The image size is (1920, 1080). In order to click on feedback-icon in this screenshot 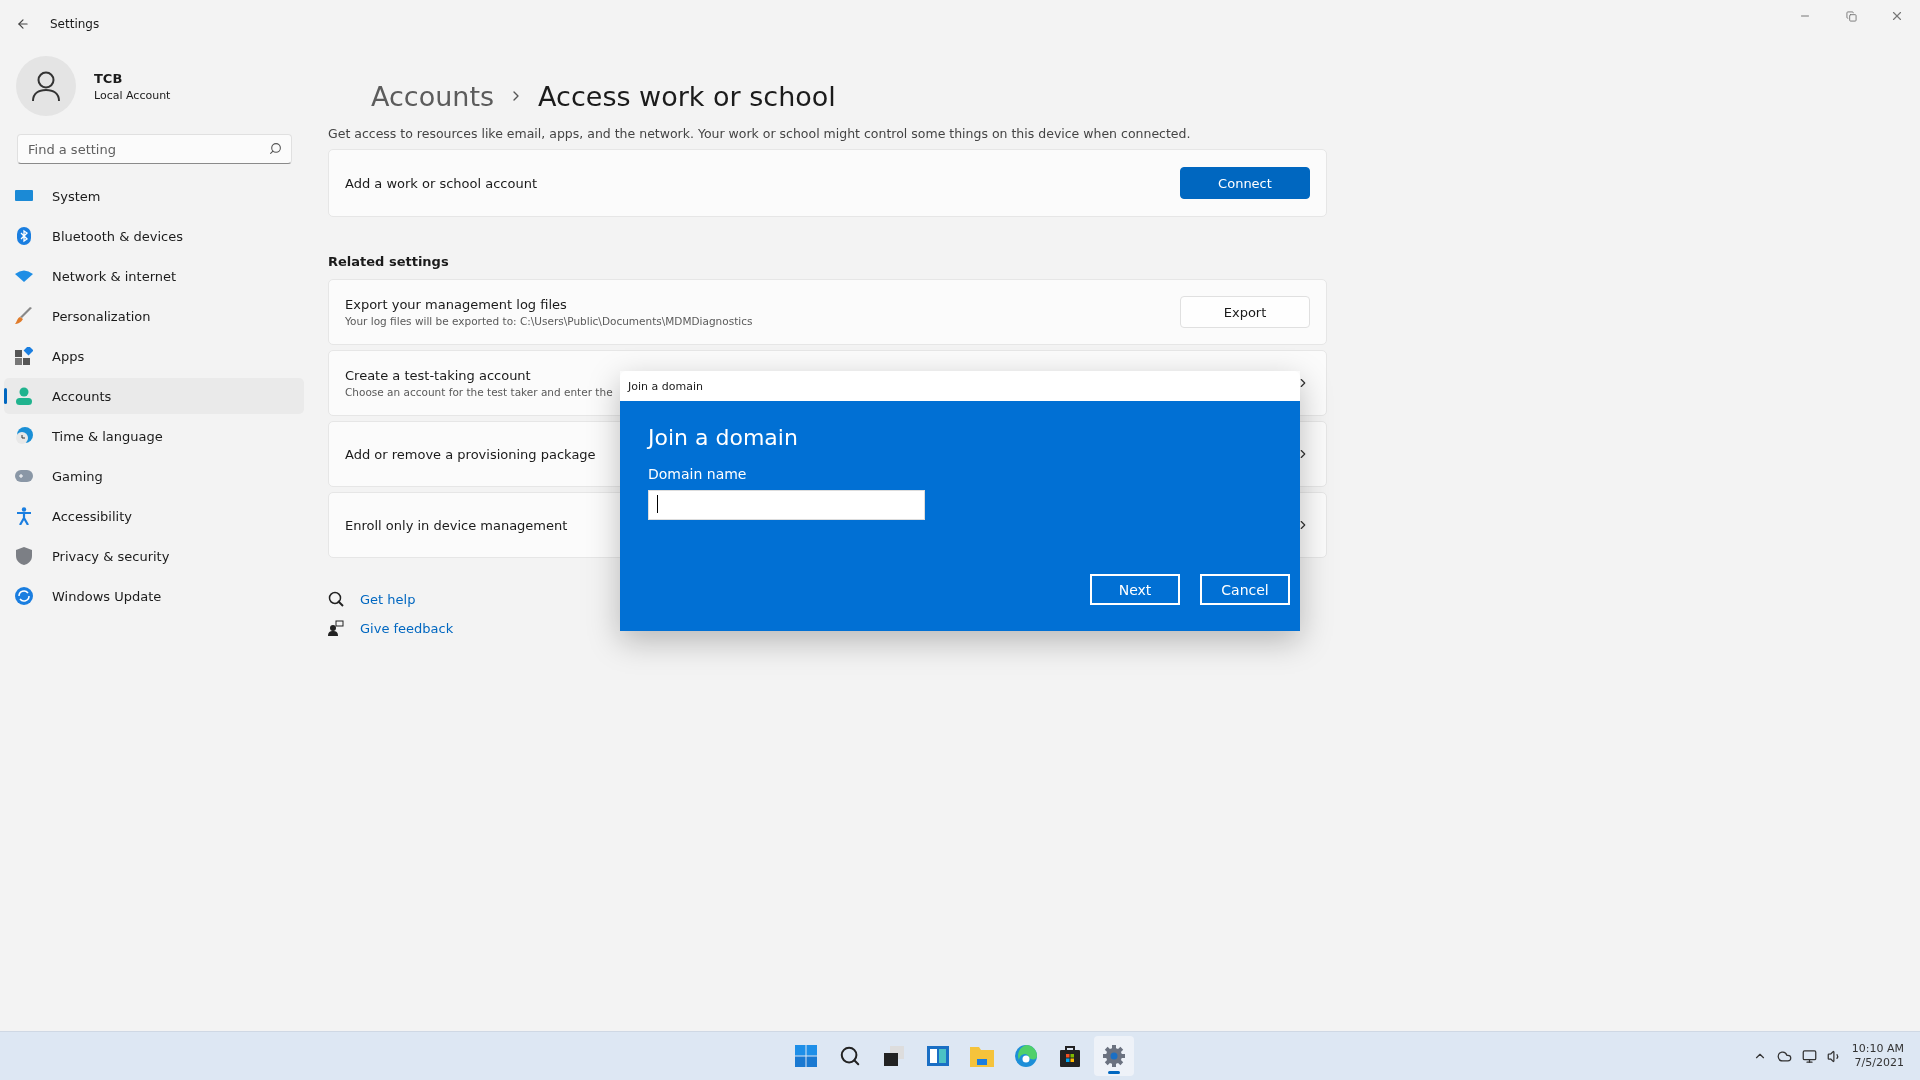, I will do `click(336, 628)`.